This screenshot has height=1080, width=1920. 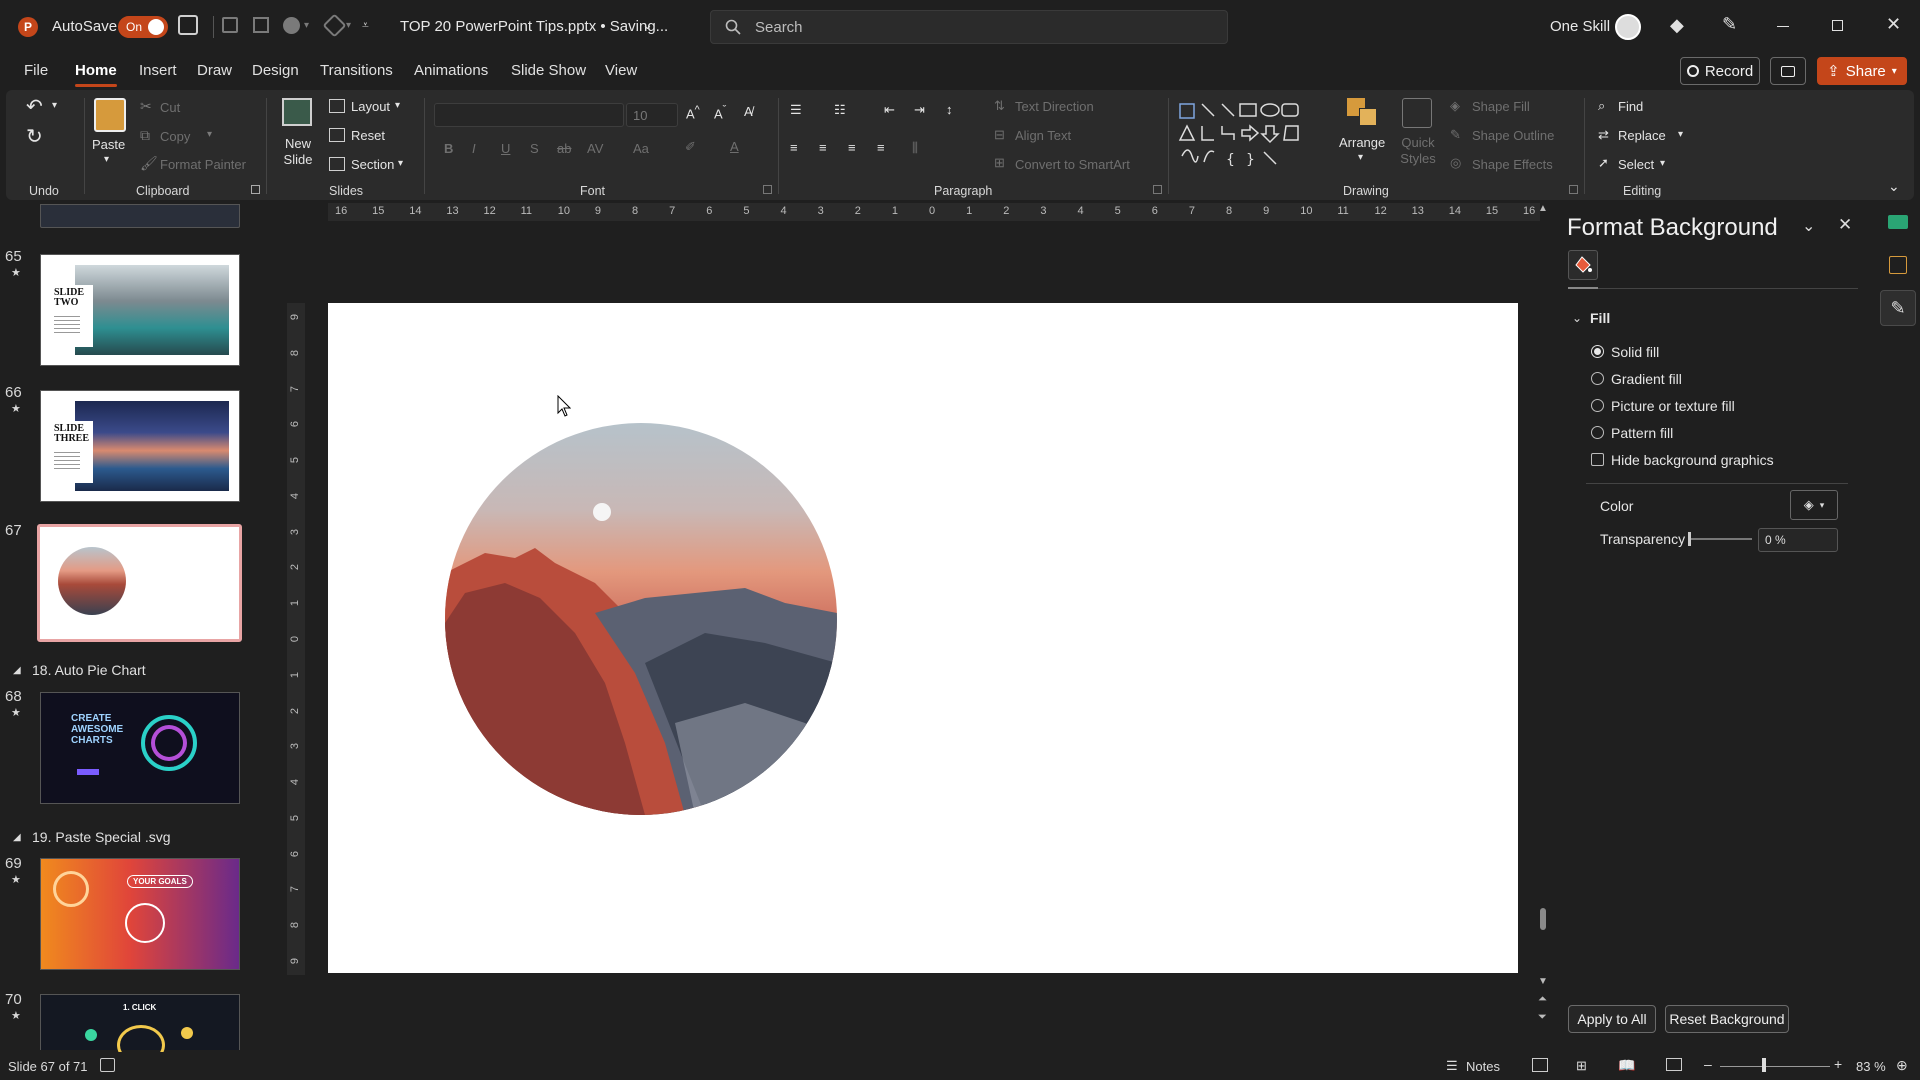 What do you see at coordinates (1630, 106) in the screenshot?
I see `find-label: Find` at bounding box center [1630, 106].